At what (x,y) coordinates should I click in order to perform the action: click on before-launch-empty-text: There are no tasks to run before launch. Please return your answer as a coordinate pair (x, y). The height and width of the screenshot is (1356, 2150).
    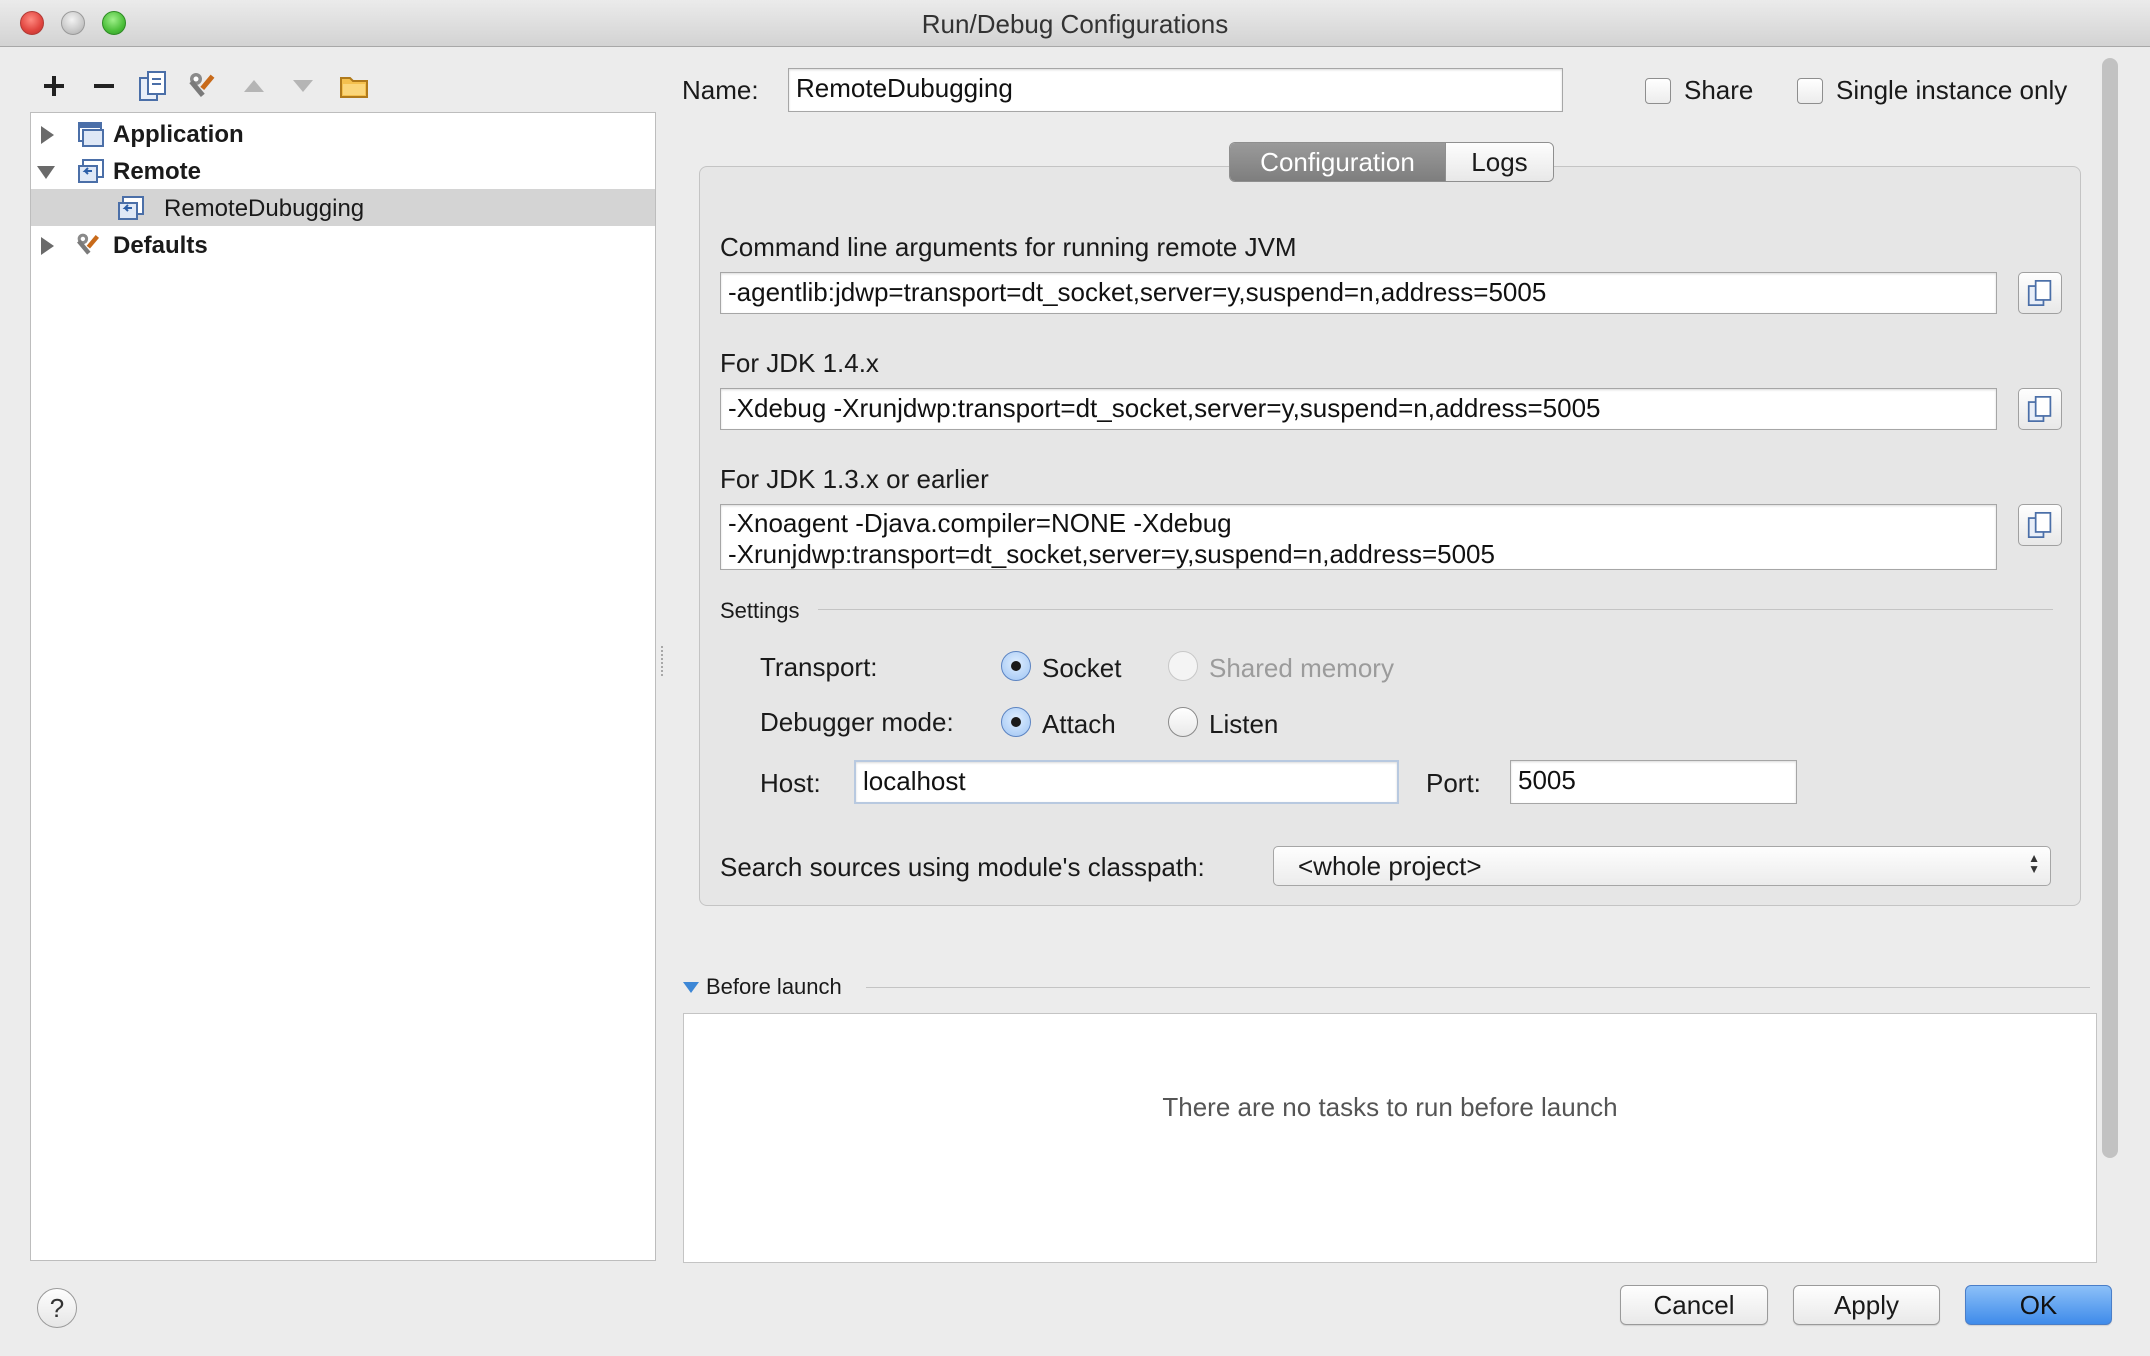
    Looking at the image, I should click on (1390, 1107).